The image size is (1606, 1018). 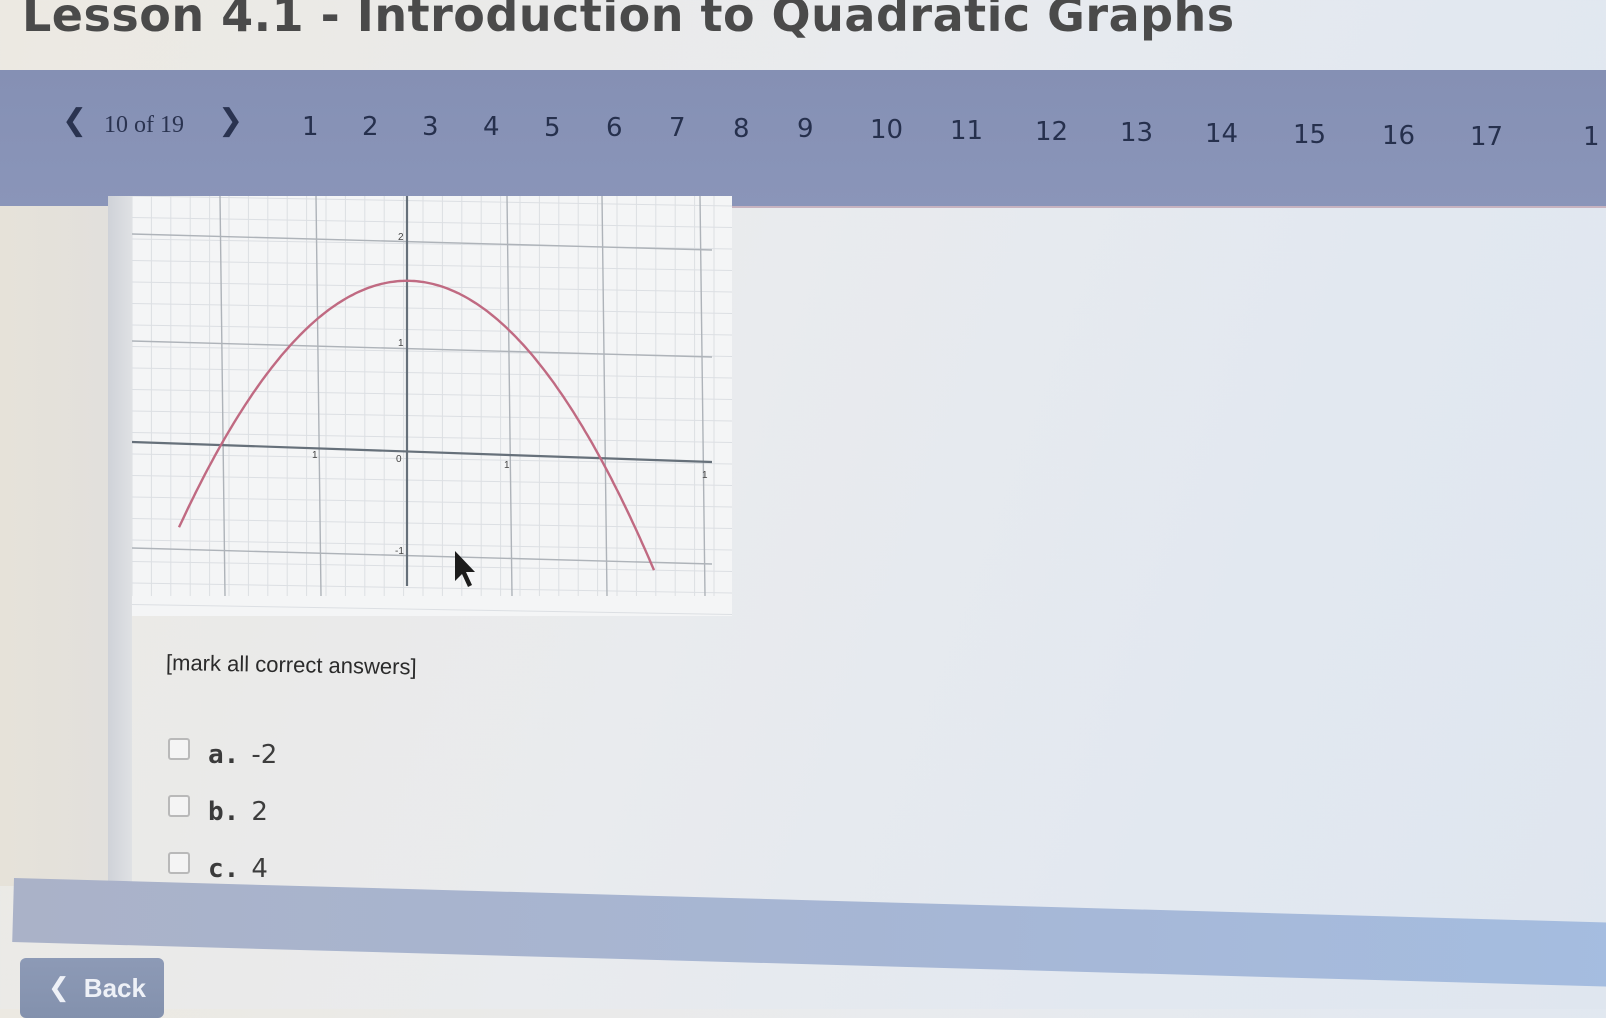 What do you see at coordinates (507, 465) in the screenshot?
I see `tick-label-x-1: 1` at bounding box center [507, 465].